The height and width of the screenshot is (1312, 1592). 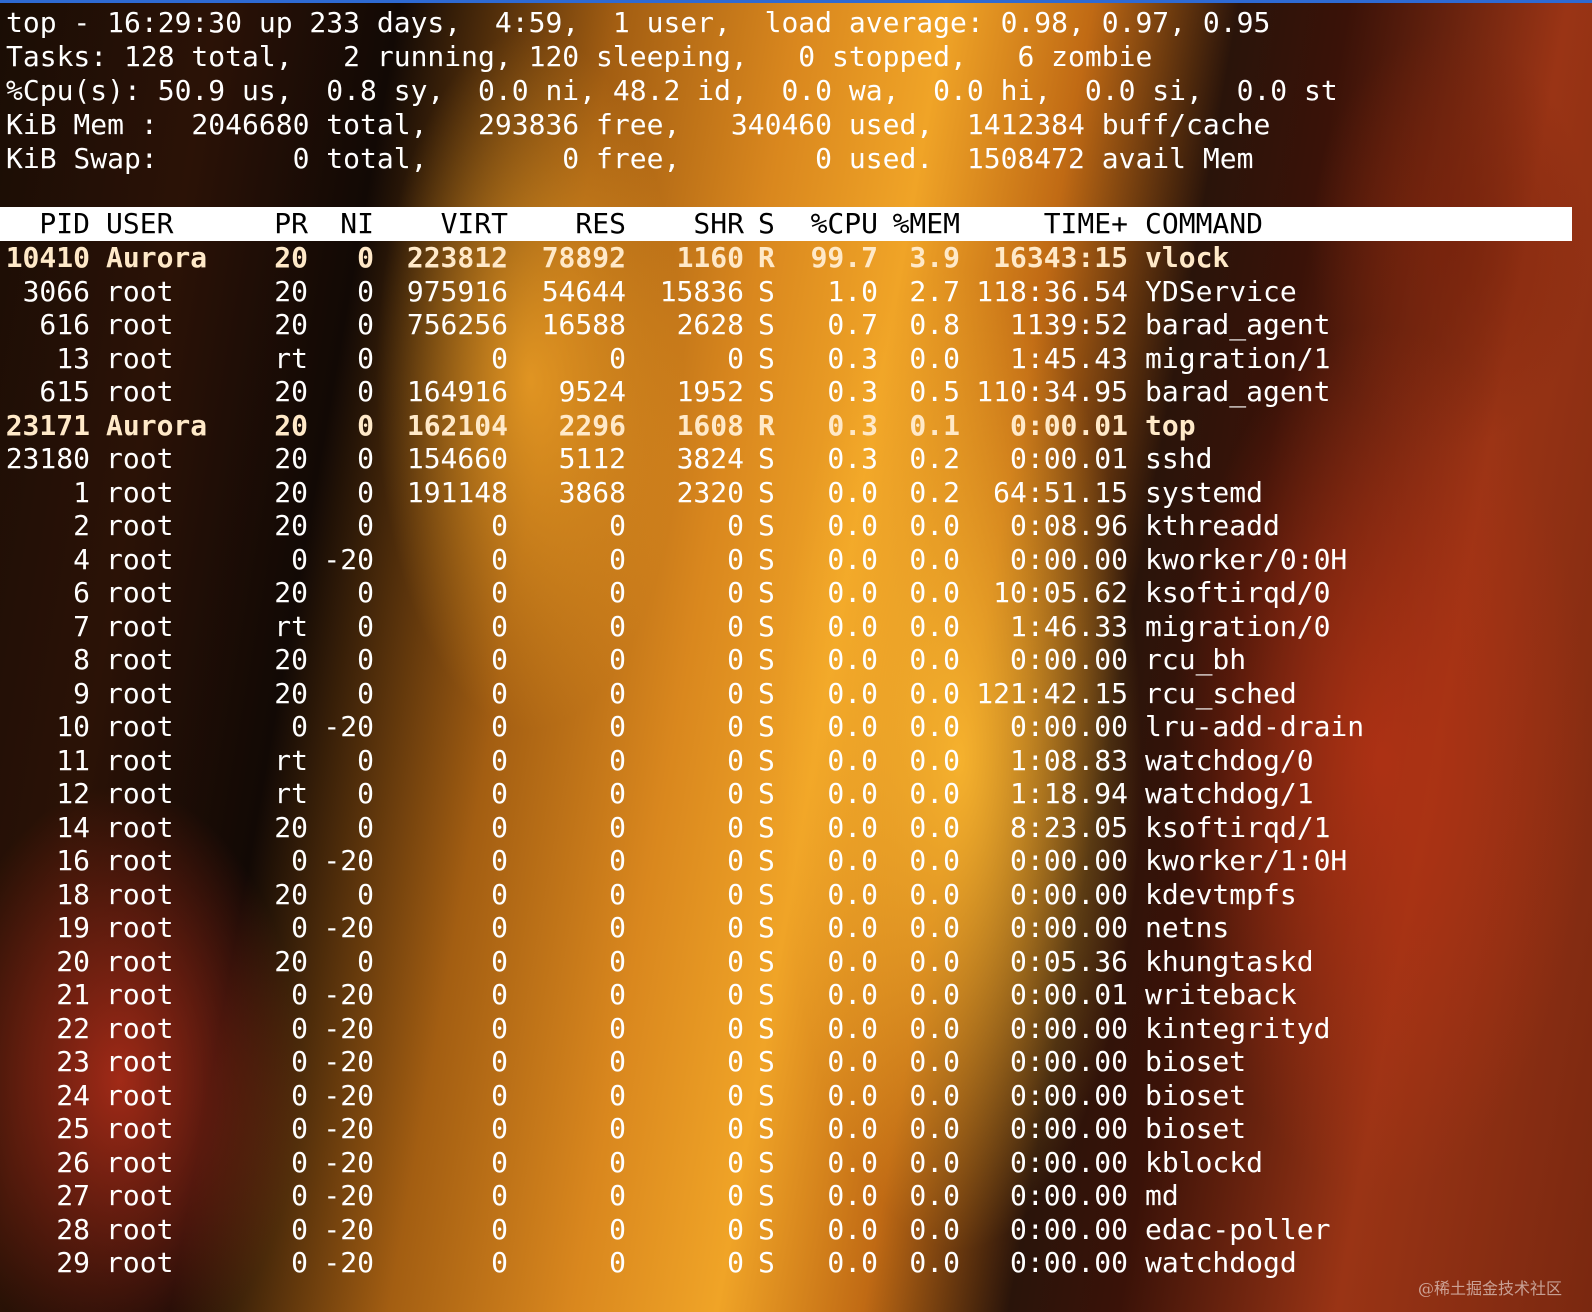 What do you see at coordinates (786, 727) in the screenshot?
I see `process-row: 10 root 0 -20 0 0 0 S 0.0 0.0 0:00.00 lru-add-drain` at bounding box center [786, 727].